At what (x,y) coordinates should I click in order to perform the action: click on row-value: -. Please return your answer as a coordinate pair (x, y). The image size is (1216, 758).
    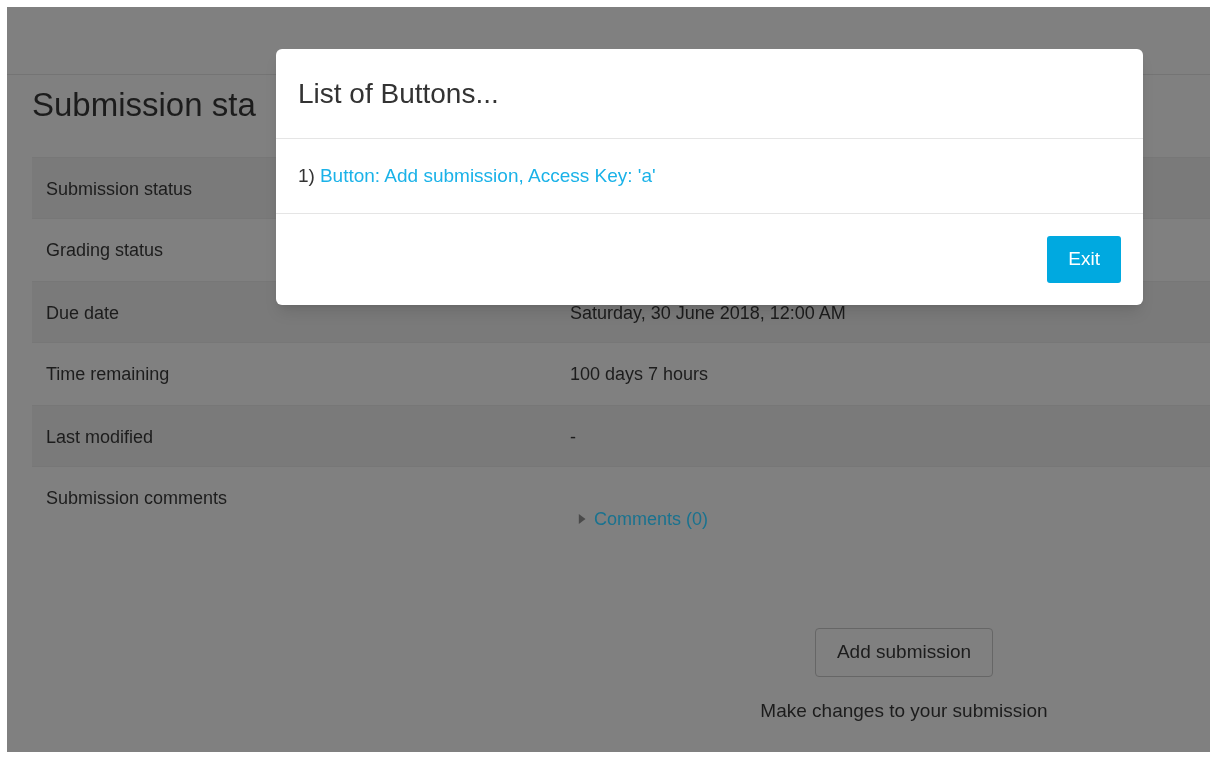
    Looking at the image, I should click on (573, 437).